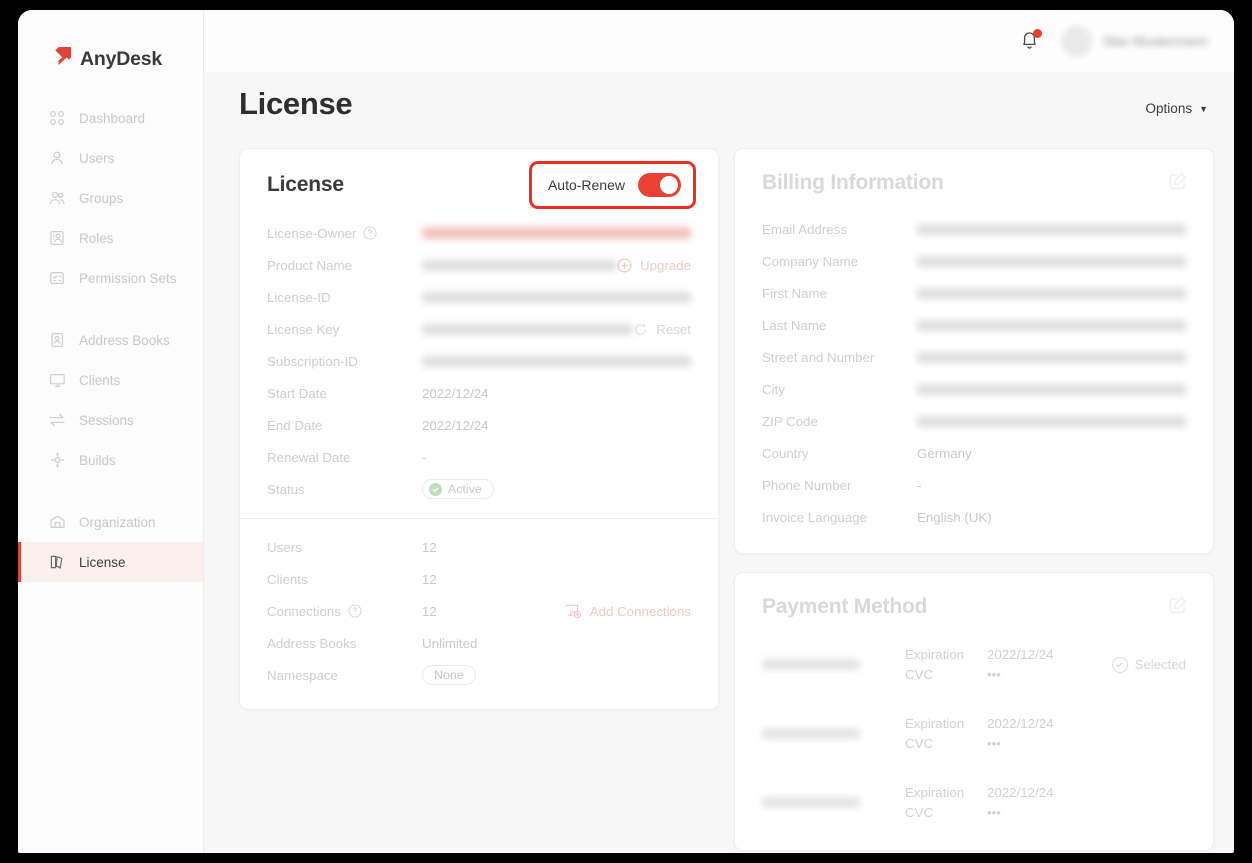 This screenshot has width=1252, height=863. I want to click on billing-card-header: Billing Information, so click(974, 181).